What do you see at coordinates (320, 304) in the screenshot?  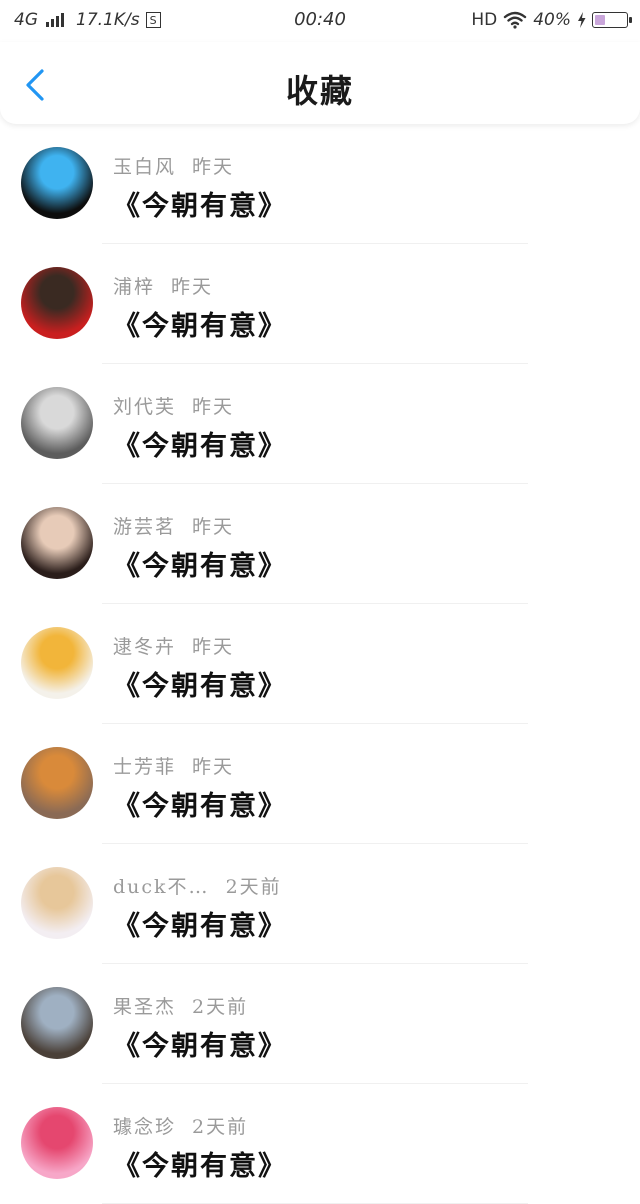 I see `list-item: 浦梓 昨天 《今朝有意》` at bounding box center [320, 304].